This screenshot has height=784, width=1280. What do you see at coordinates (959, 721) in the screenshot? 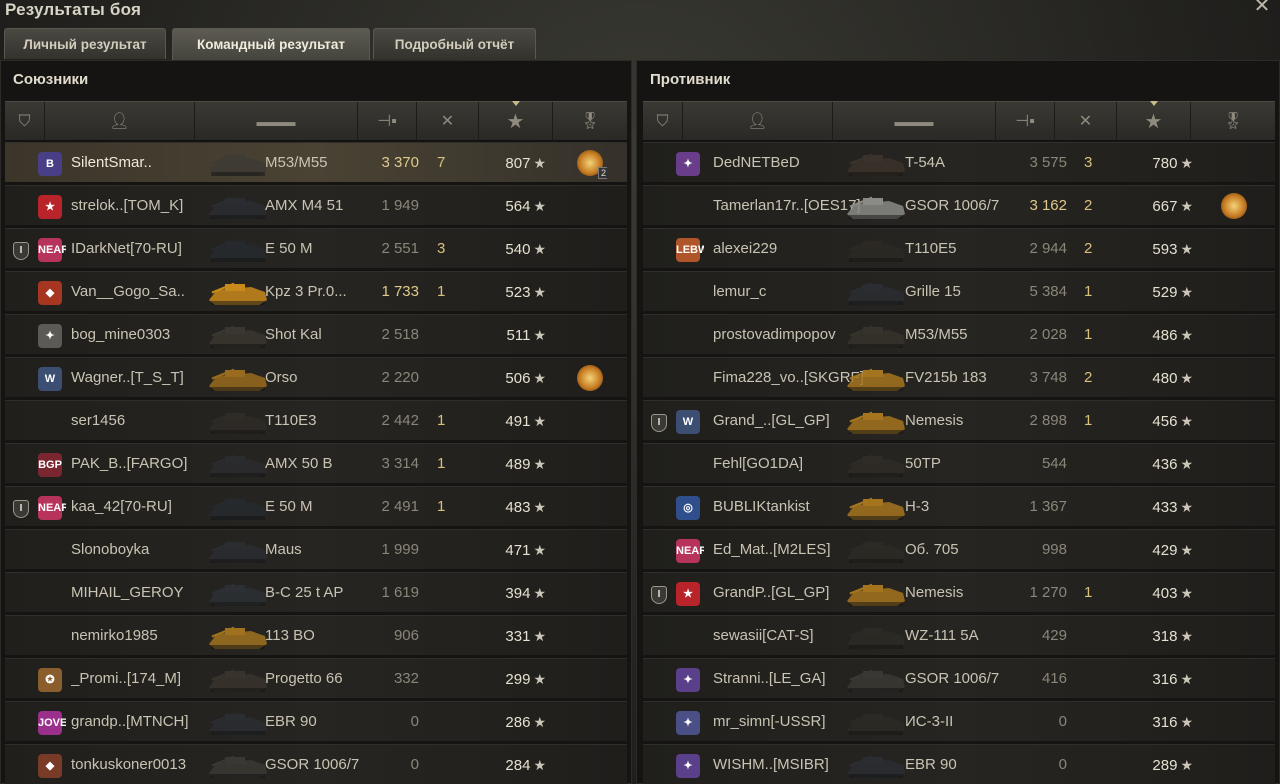
I see `player-row: ✦ mr_simn[-USSR] ИС-3-II 0 316 ★` at bounding box center [959, 721].